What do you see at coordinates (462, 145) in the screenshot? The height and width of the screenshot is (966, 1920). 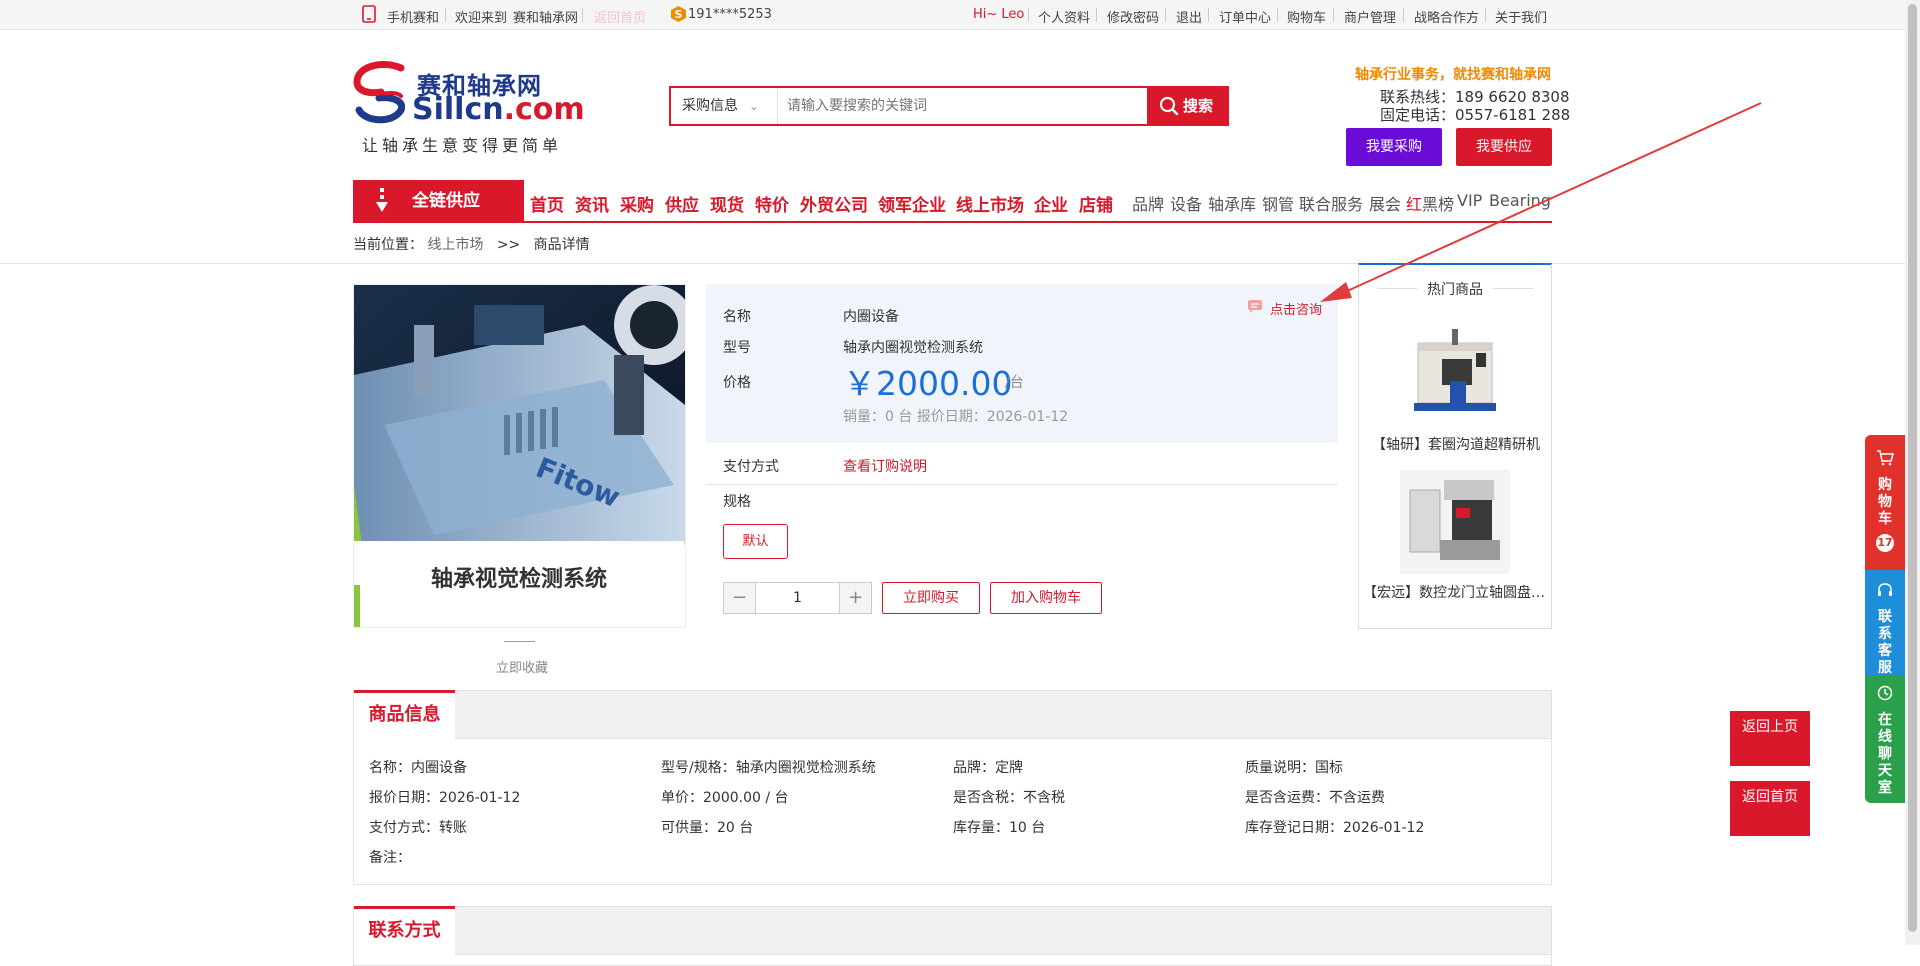 I see `slogan: 让轴承生意变得更简单` at bounding box center [462, 145].